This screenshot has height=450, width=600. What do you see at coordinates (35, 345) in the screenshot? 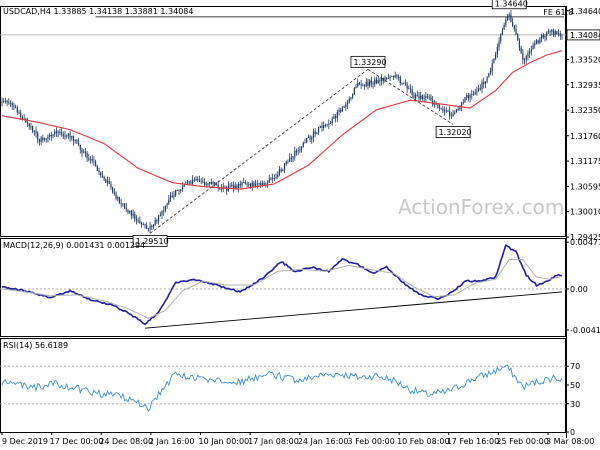
I see `rsi-title: RSI(14) 56.6189` at bounding box center [35, 345].